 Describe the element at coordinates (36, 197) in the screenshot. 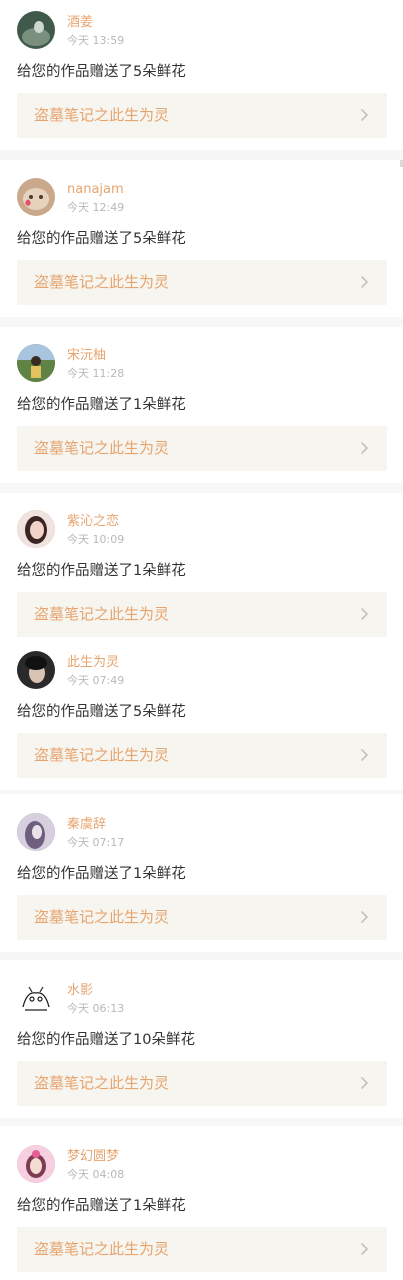

I see `avatar-cat-photo` at that location.